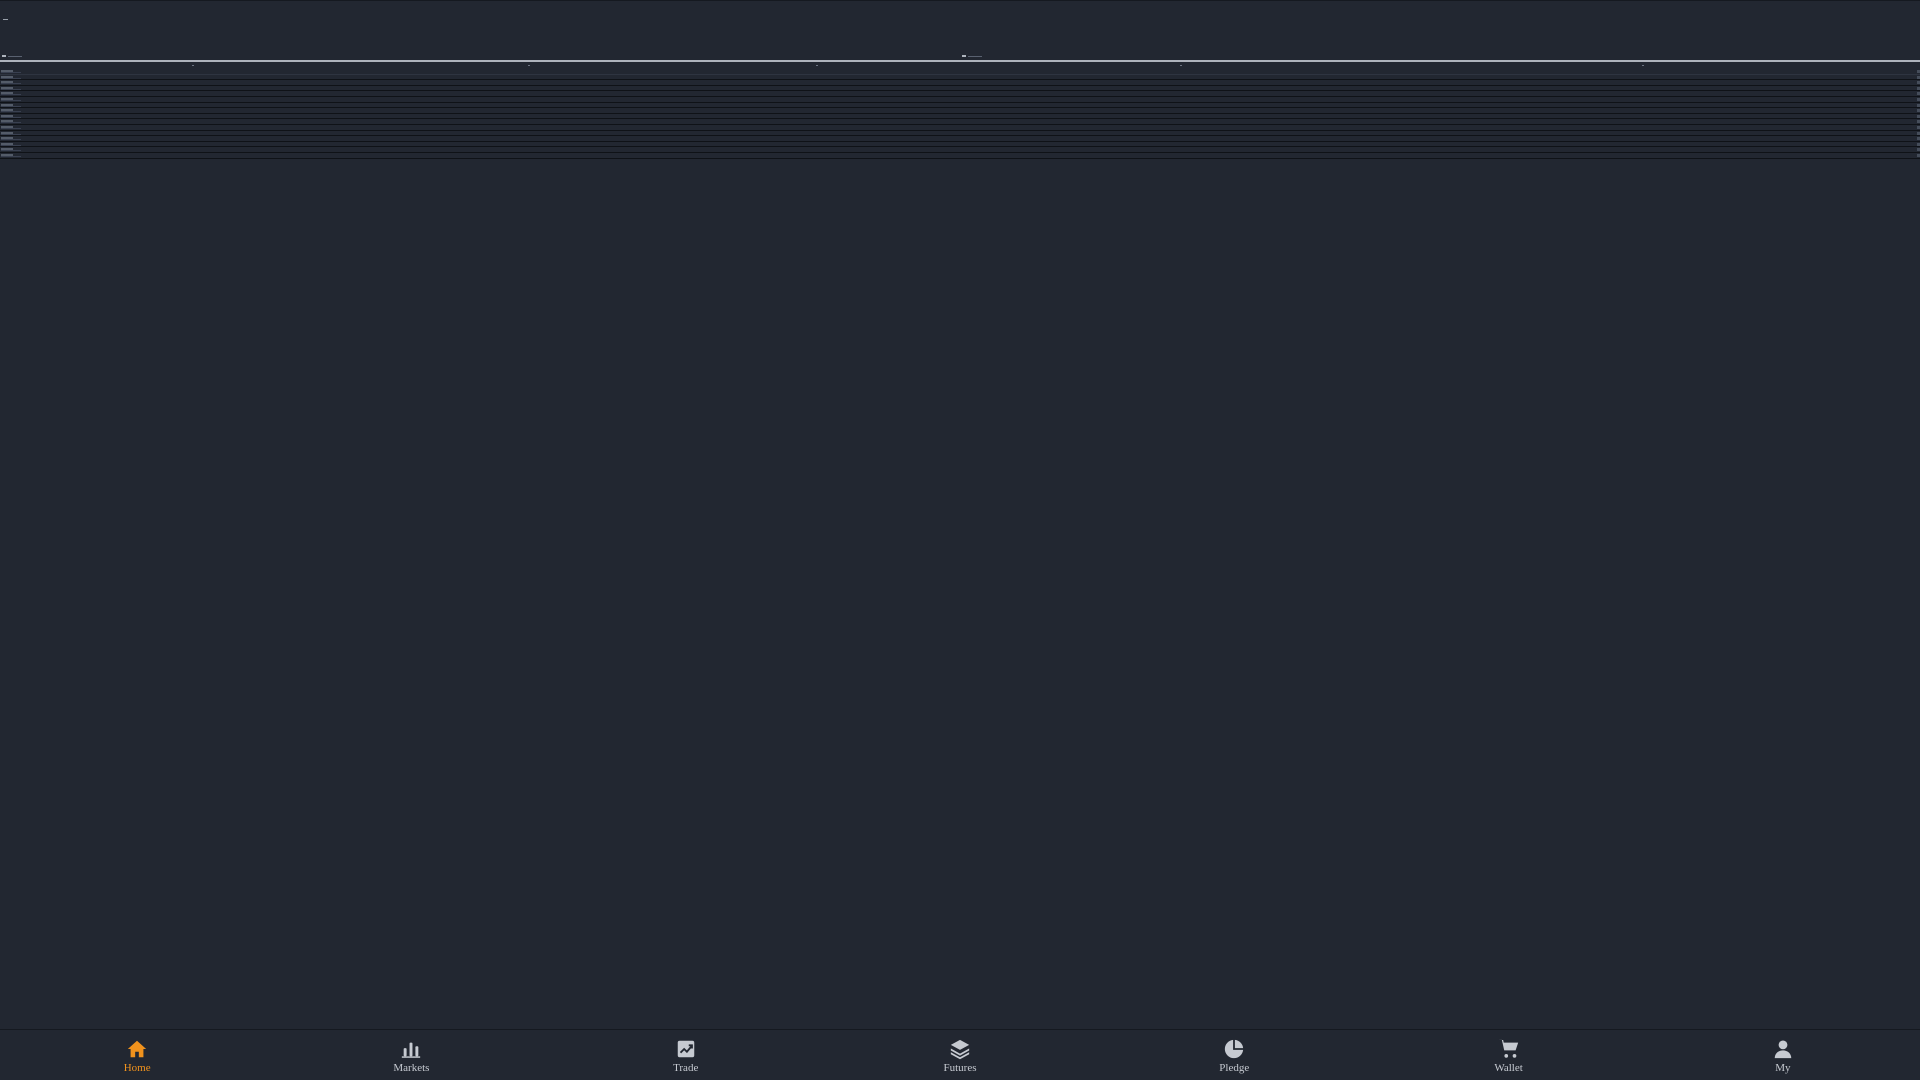  Describe the element at coordinates (137, 1049) in the screenshot. I see `home-icon` at that location.